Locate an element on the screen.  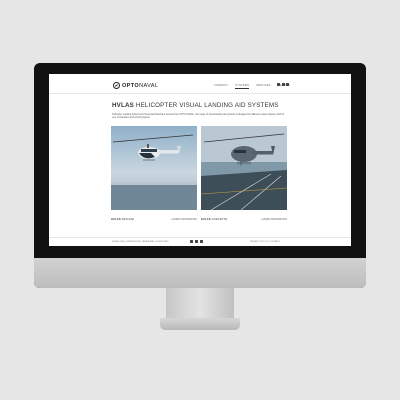
footer-social is located at coordinates (196, 241).